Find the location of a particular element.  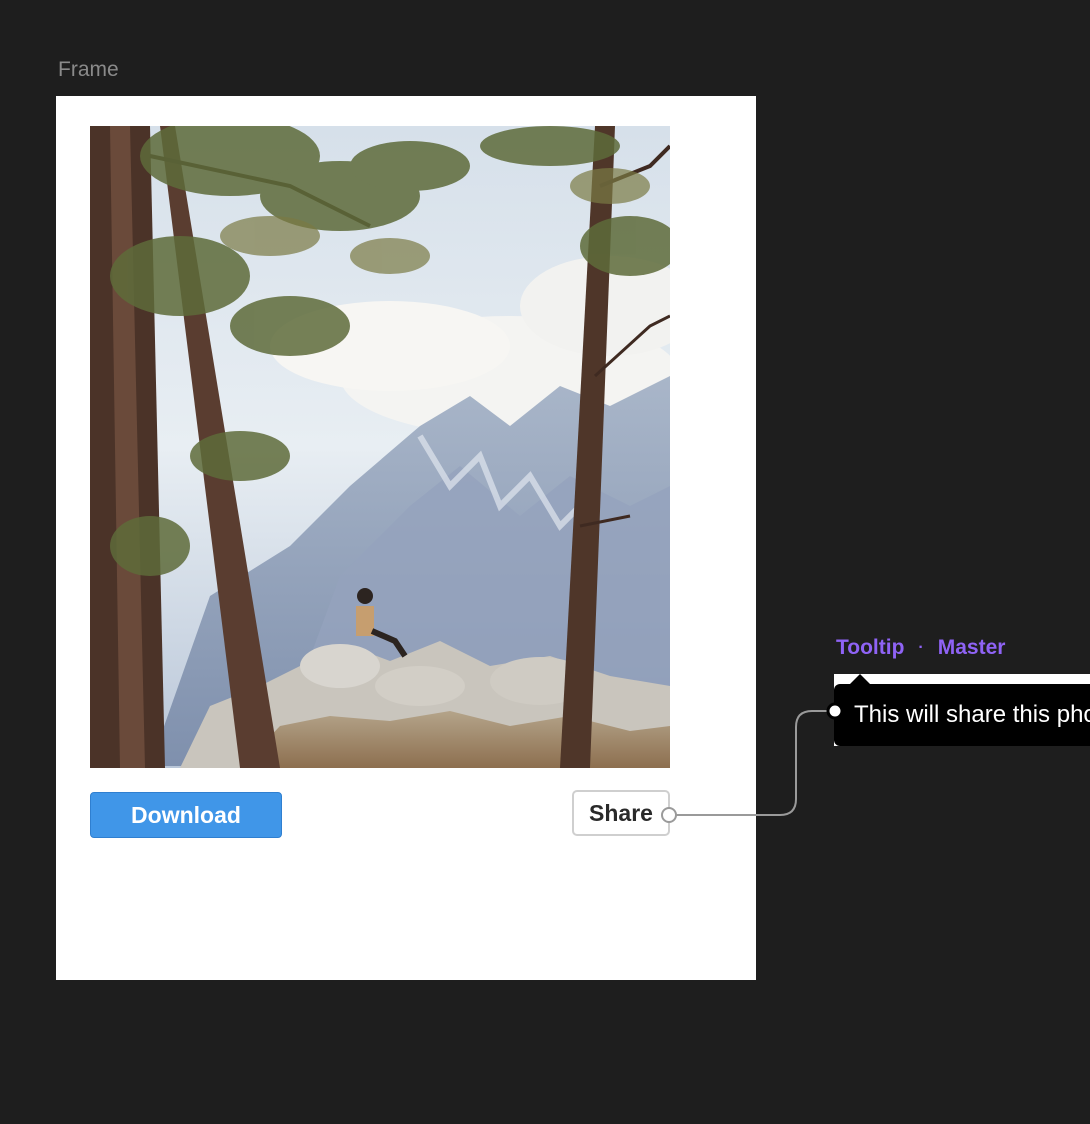

component-label: Tooltip · Master is located at coordinates (920, 648).